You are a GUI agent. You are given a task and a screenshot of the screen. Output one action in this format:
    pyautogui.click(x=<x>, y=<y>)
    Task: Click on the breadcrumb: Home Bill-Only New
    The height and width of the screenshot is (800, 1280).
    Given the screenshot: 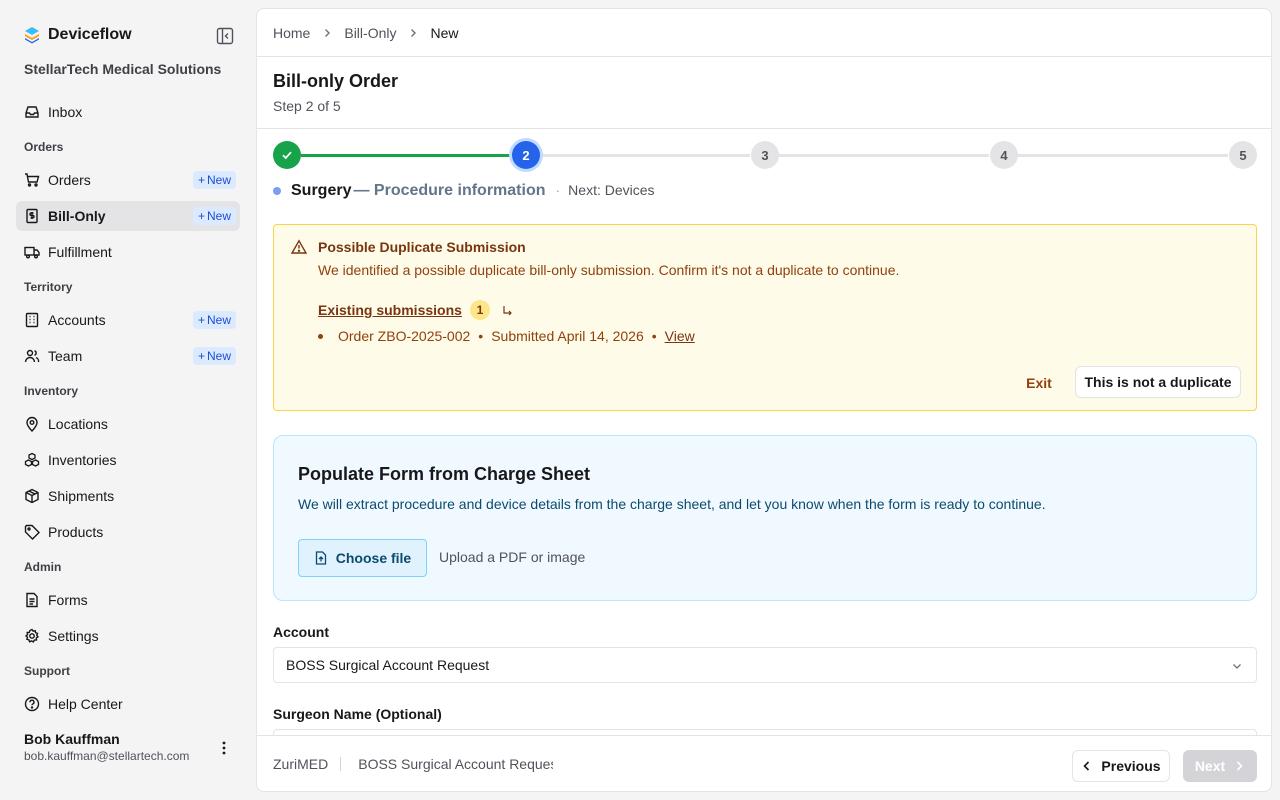 What is the action you would take?
    pyautogui.click(x=366, y=33)
    